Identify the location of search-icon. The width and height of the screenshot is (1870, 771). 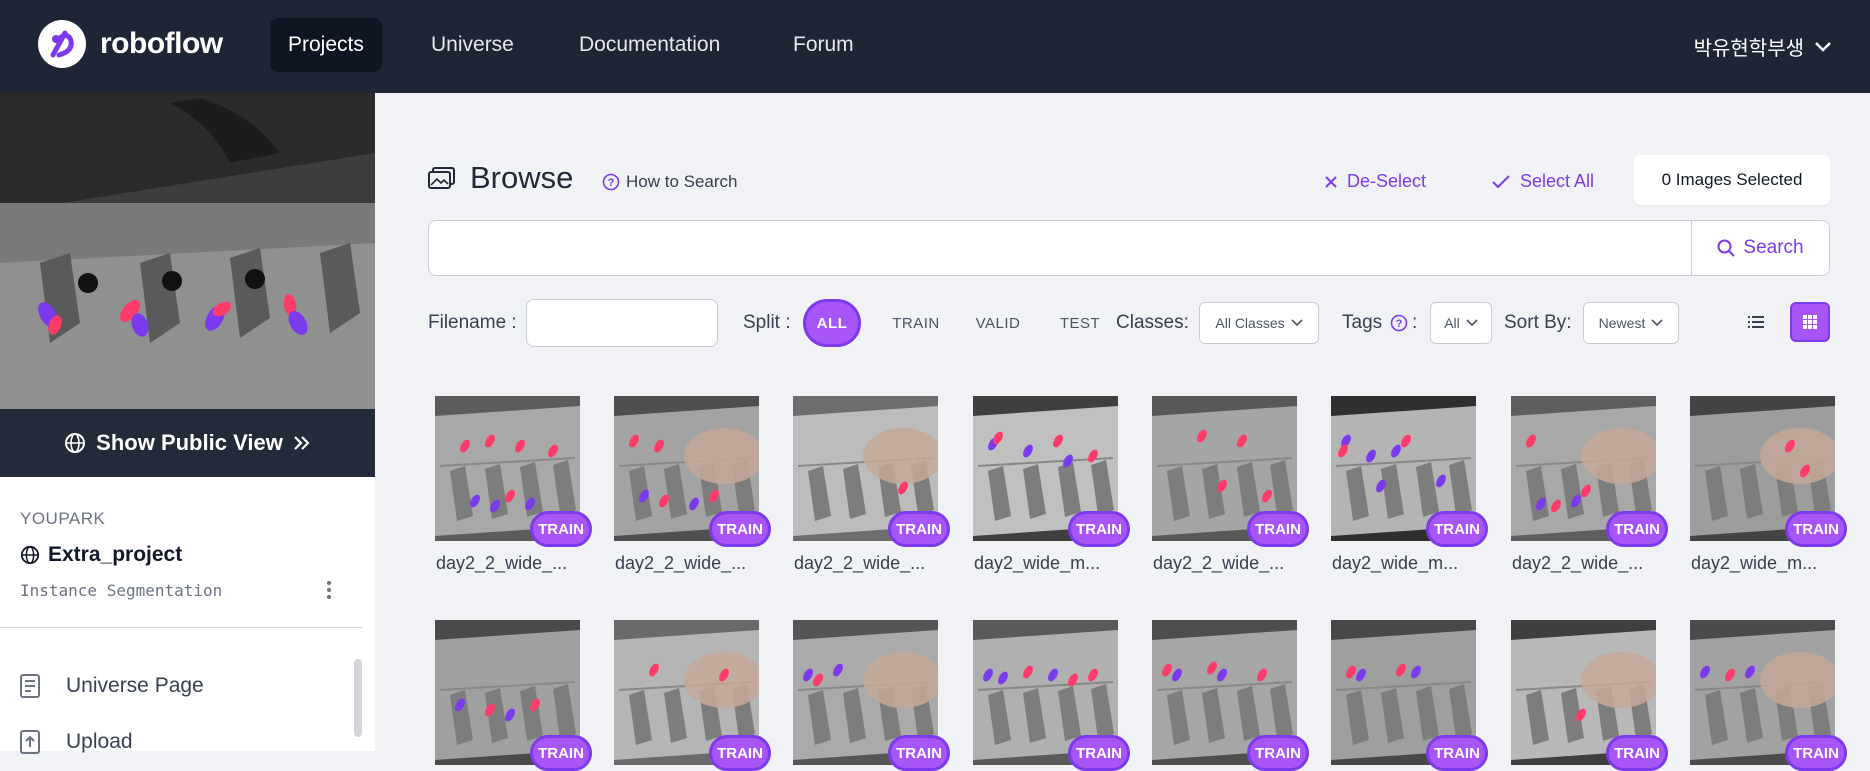
(1726, 248).